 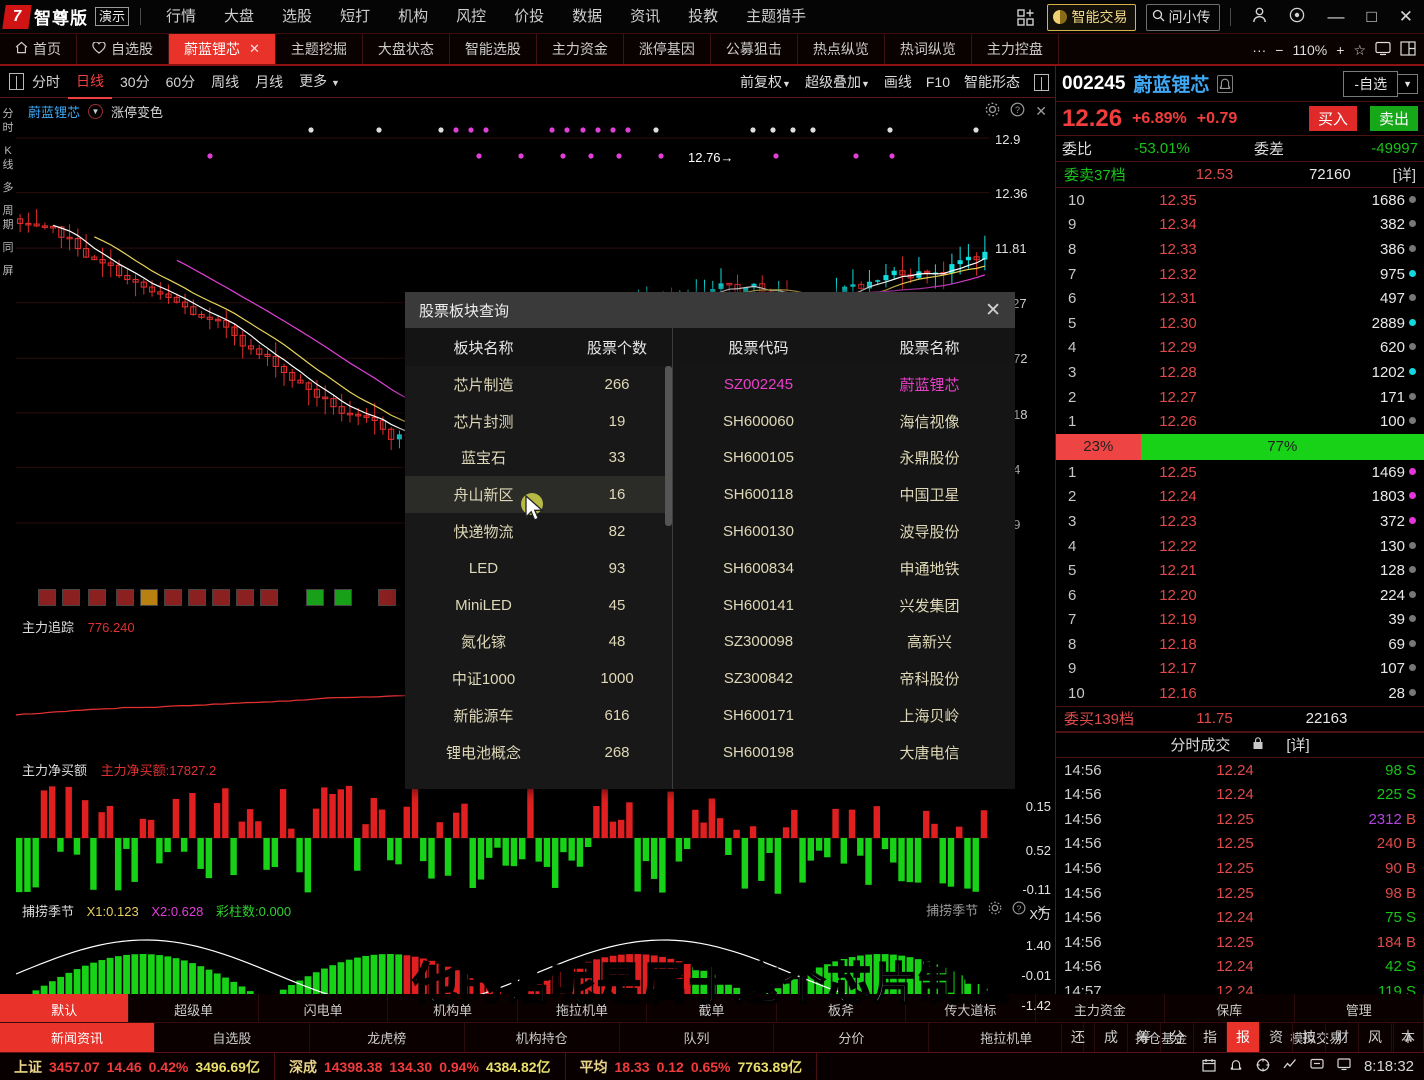 What do you see at coordinates (8, 158) in the screenshot?
I see `rail-item-1: K线` at bounding box center [8, 158].